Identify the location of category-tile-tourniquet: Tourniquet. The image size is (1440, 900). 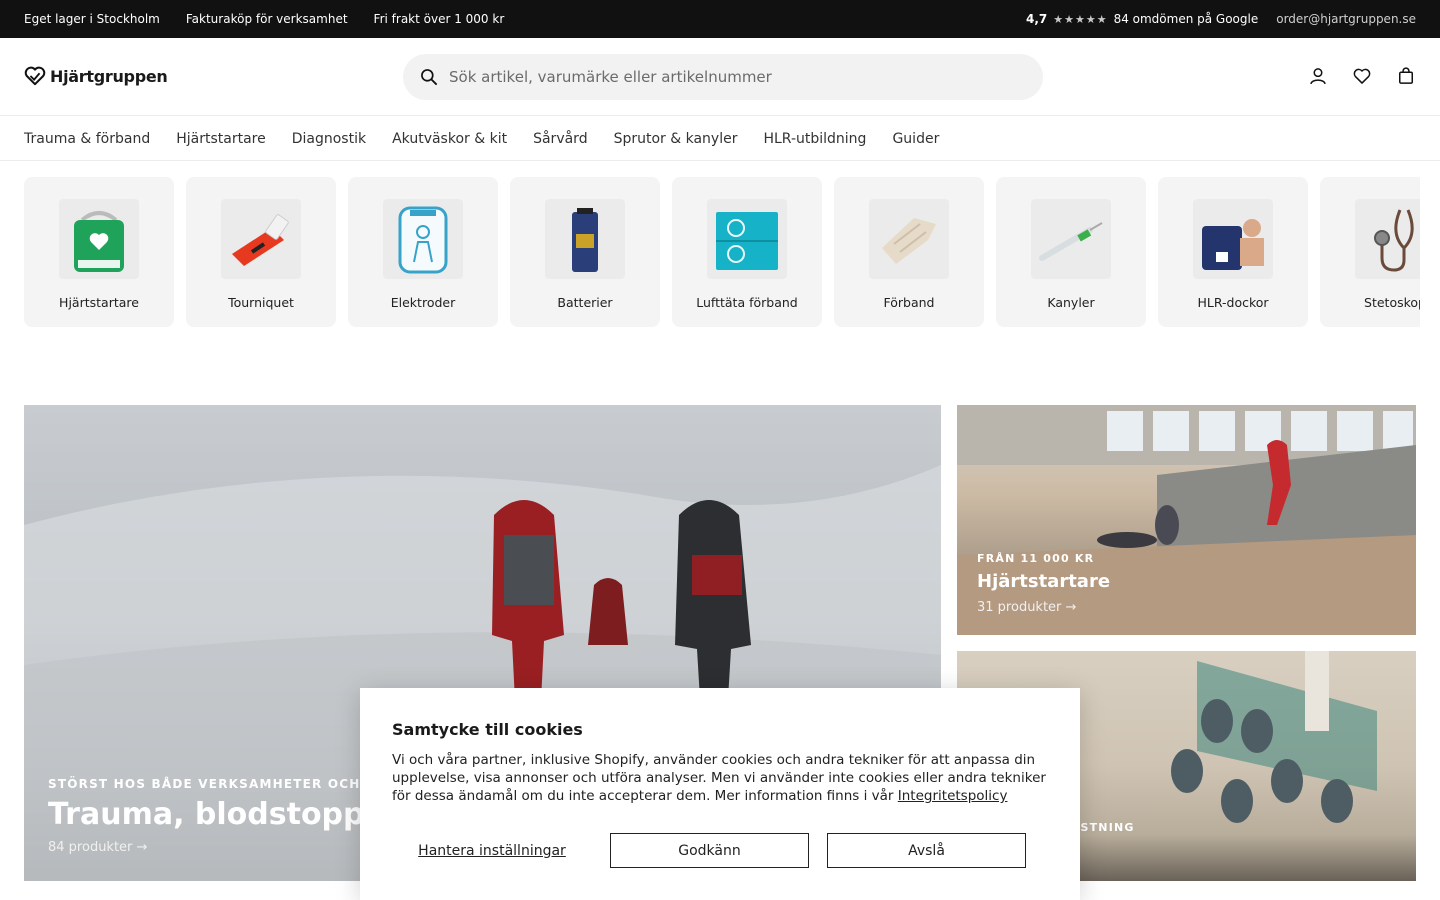
(261, 252).